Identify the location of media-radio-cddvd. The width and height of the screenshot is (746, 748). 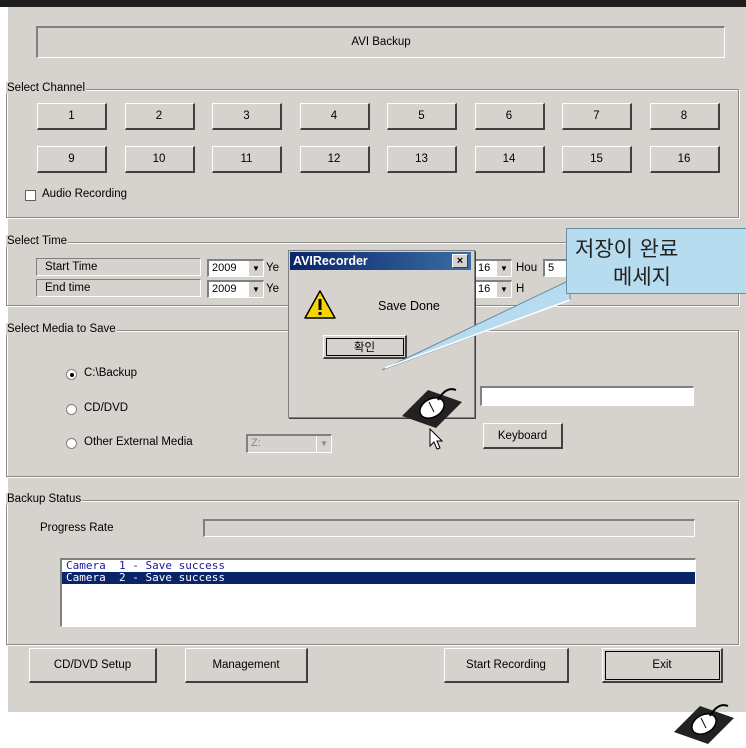
(71, 409).